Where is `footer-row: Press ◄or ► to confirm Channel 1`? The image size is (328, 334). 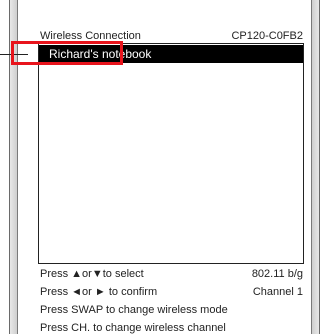
footer-row: Press ◄or ► to confirm Channel 1 is located at coordinates (171, 292).